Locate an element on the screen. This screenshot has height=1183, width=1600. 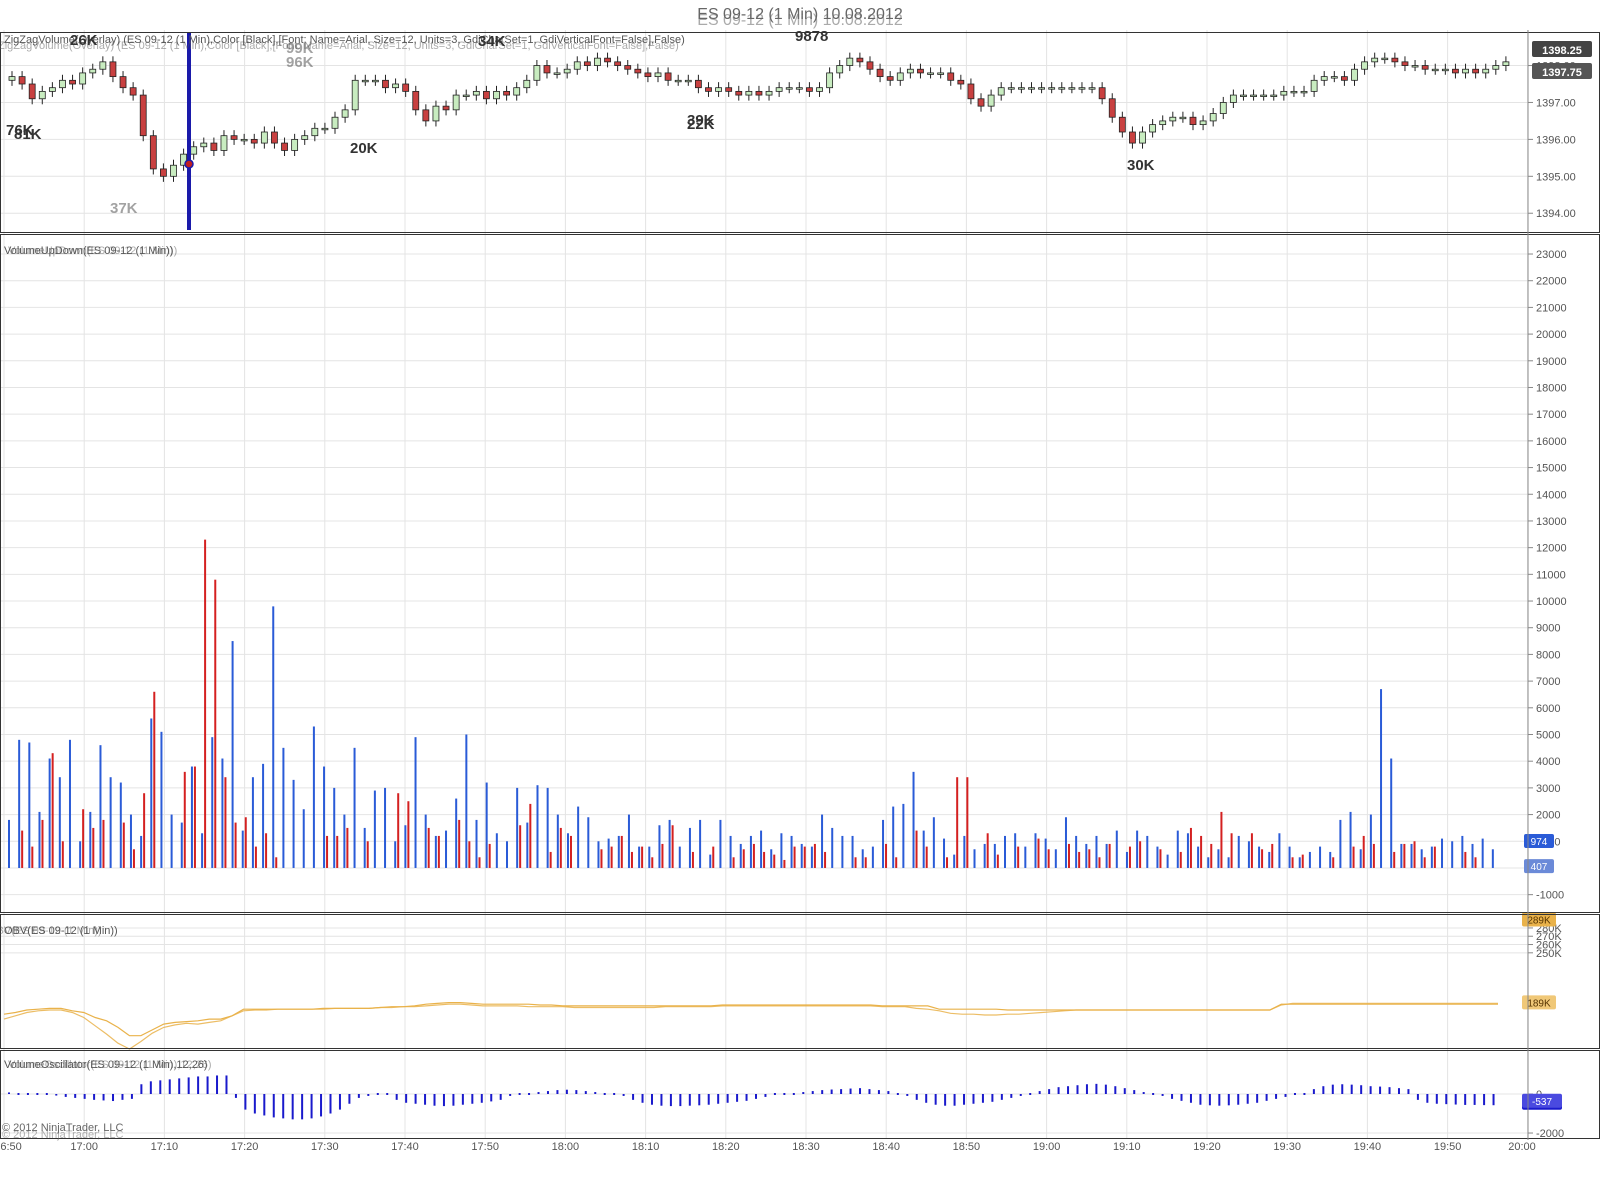
obv-line is located at coordinates (750, 1026).